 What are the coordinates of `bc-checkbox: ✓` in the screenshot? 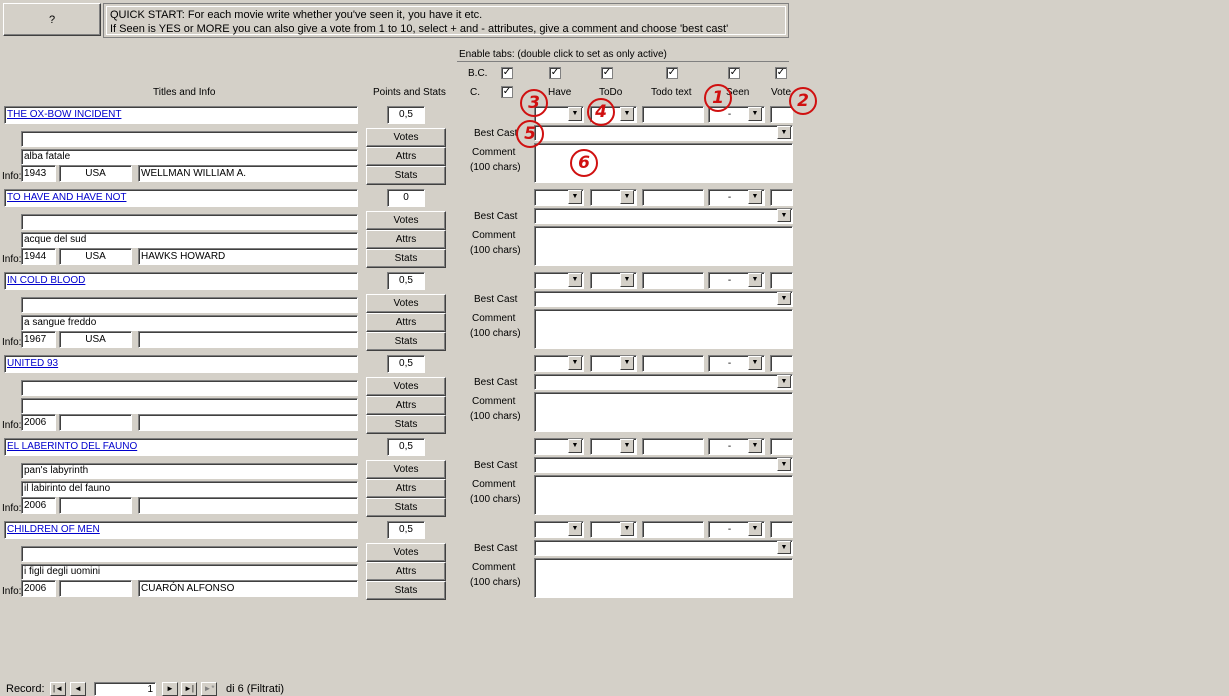 It's located at (507, 73).